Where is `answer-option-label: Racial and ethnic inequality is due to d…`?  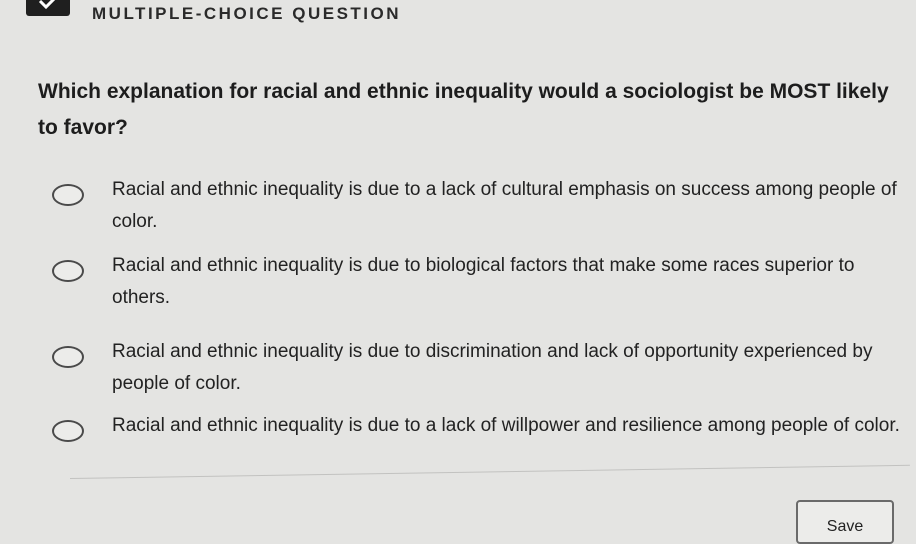 answer-option-label: Racial and ethnic inequality is due to d… is located at coordinates (492, 367).